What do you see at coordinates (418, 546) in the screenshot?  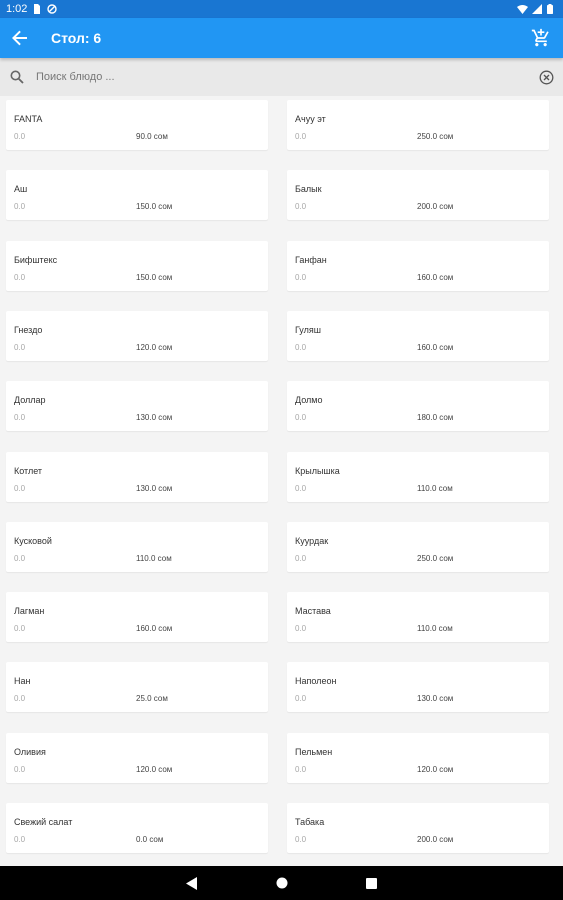 I see `dish-card: Куурдак 0.0 250.0 сом` at bounding box center [418, 546].